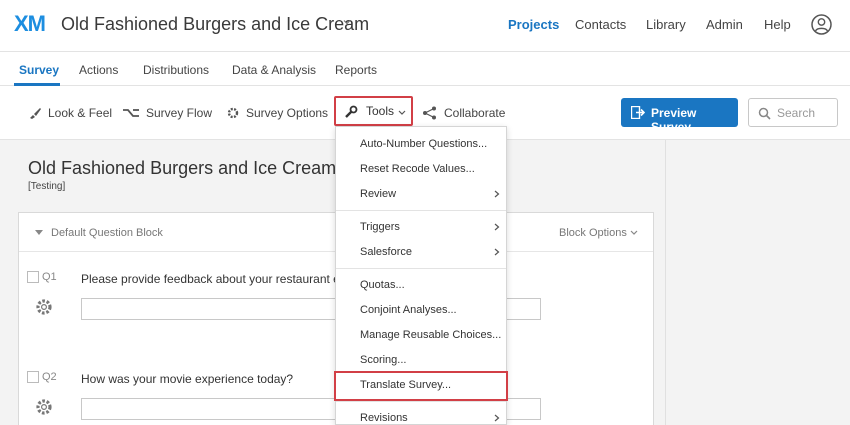 The width and height of the screenshot is (850, 425). I want to click on nav-projects: Projects, so click(533, 24).